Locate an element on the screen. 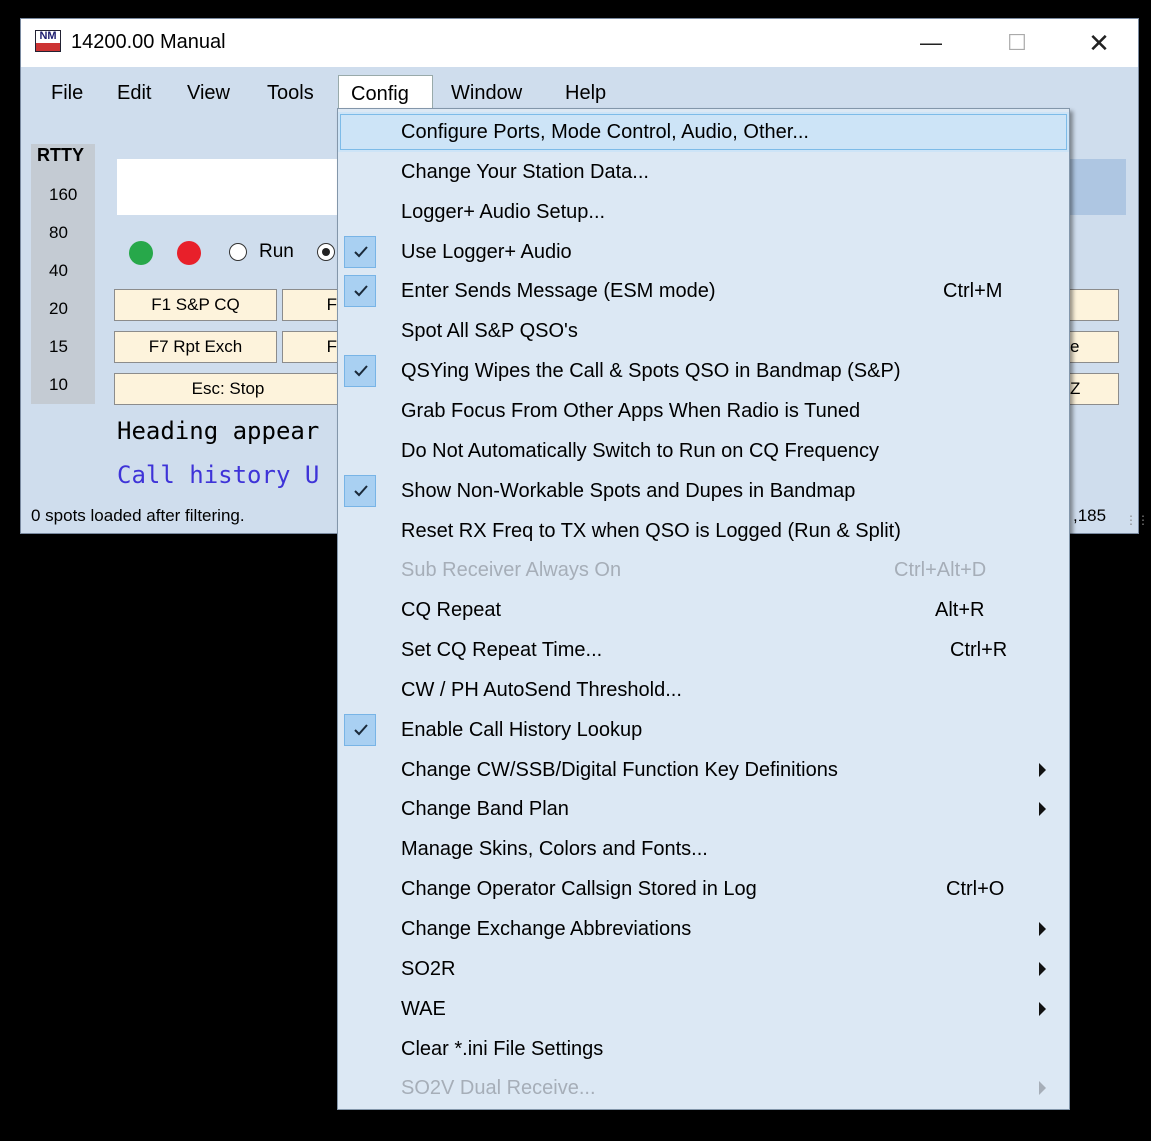  band-40: 40 is located at coordinates (58, 271).